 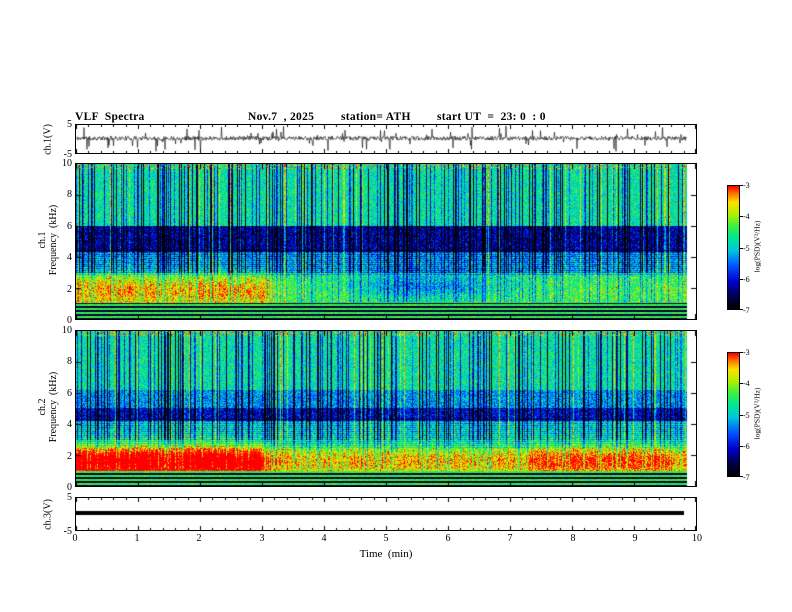 I want to click on ch1-waveform-canvas, so click(x=386, y=139).